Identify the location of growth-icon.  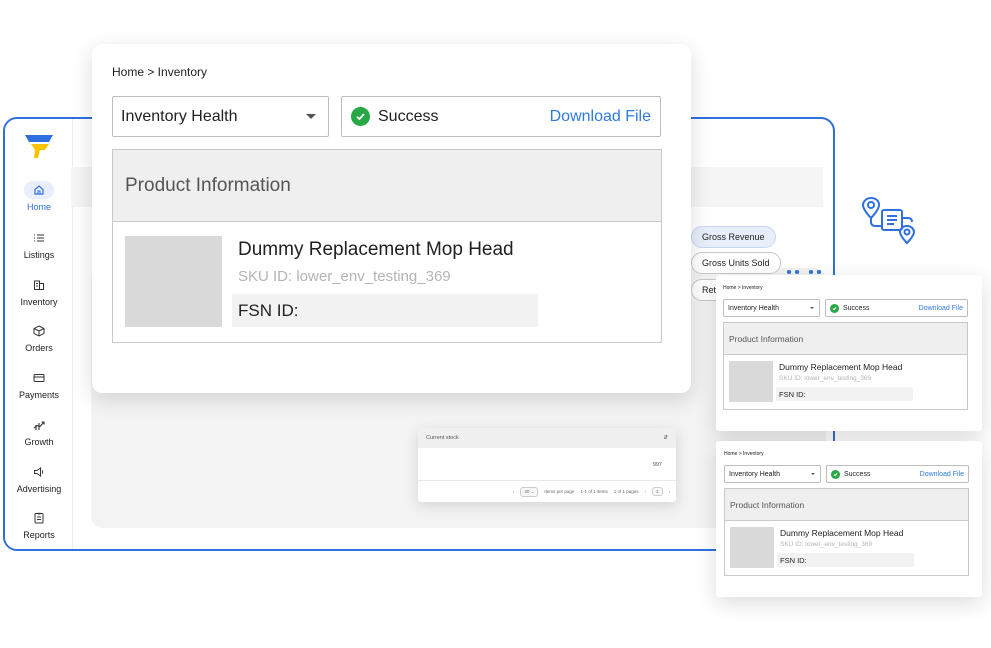
(39, 425).